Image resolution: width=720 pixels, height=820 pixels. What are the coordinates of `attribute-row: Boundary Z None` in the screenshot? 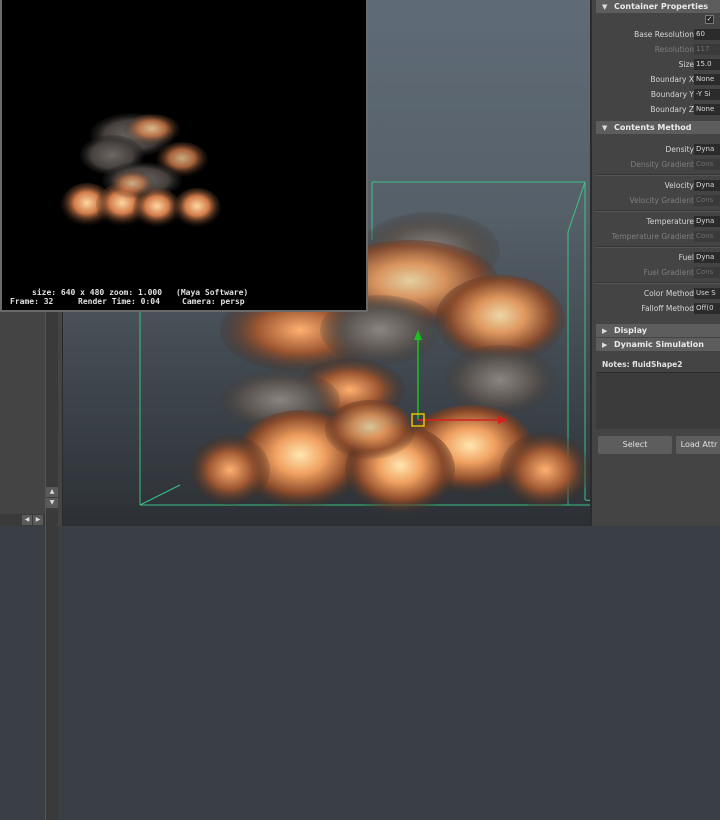 It's located at (658, 109).